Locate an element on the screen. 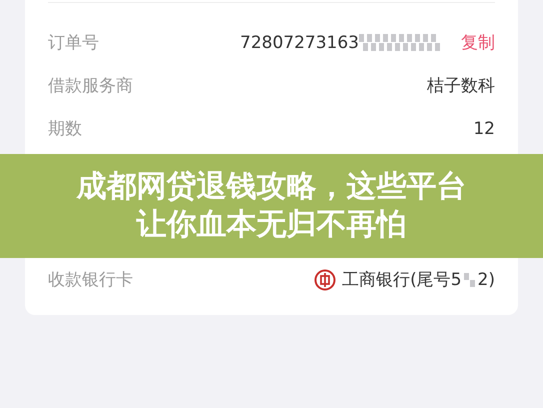 This screenshot has width=543, height=408. field-value: 工商银行(尾号5 is located at coordinates (402, 280).